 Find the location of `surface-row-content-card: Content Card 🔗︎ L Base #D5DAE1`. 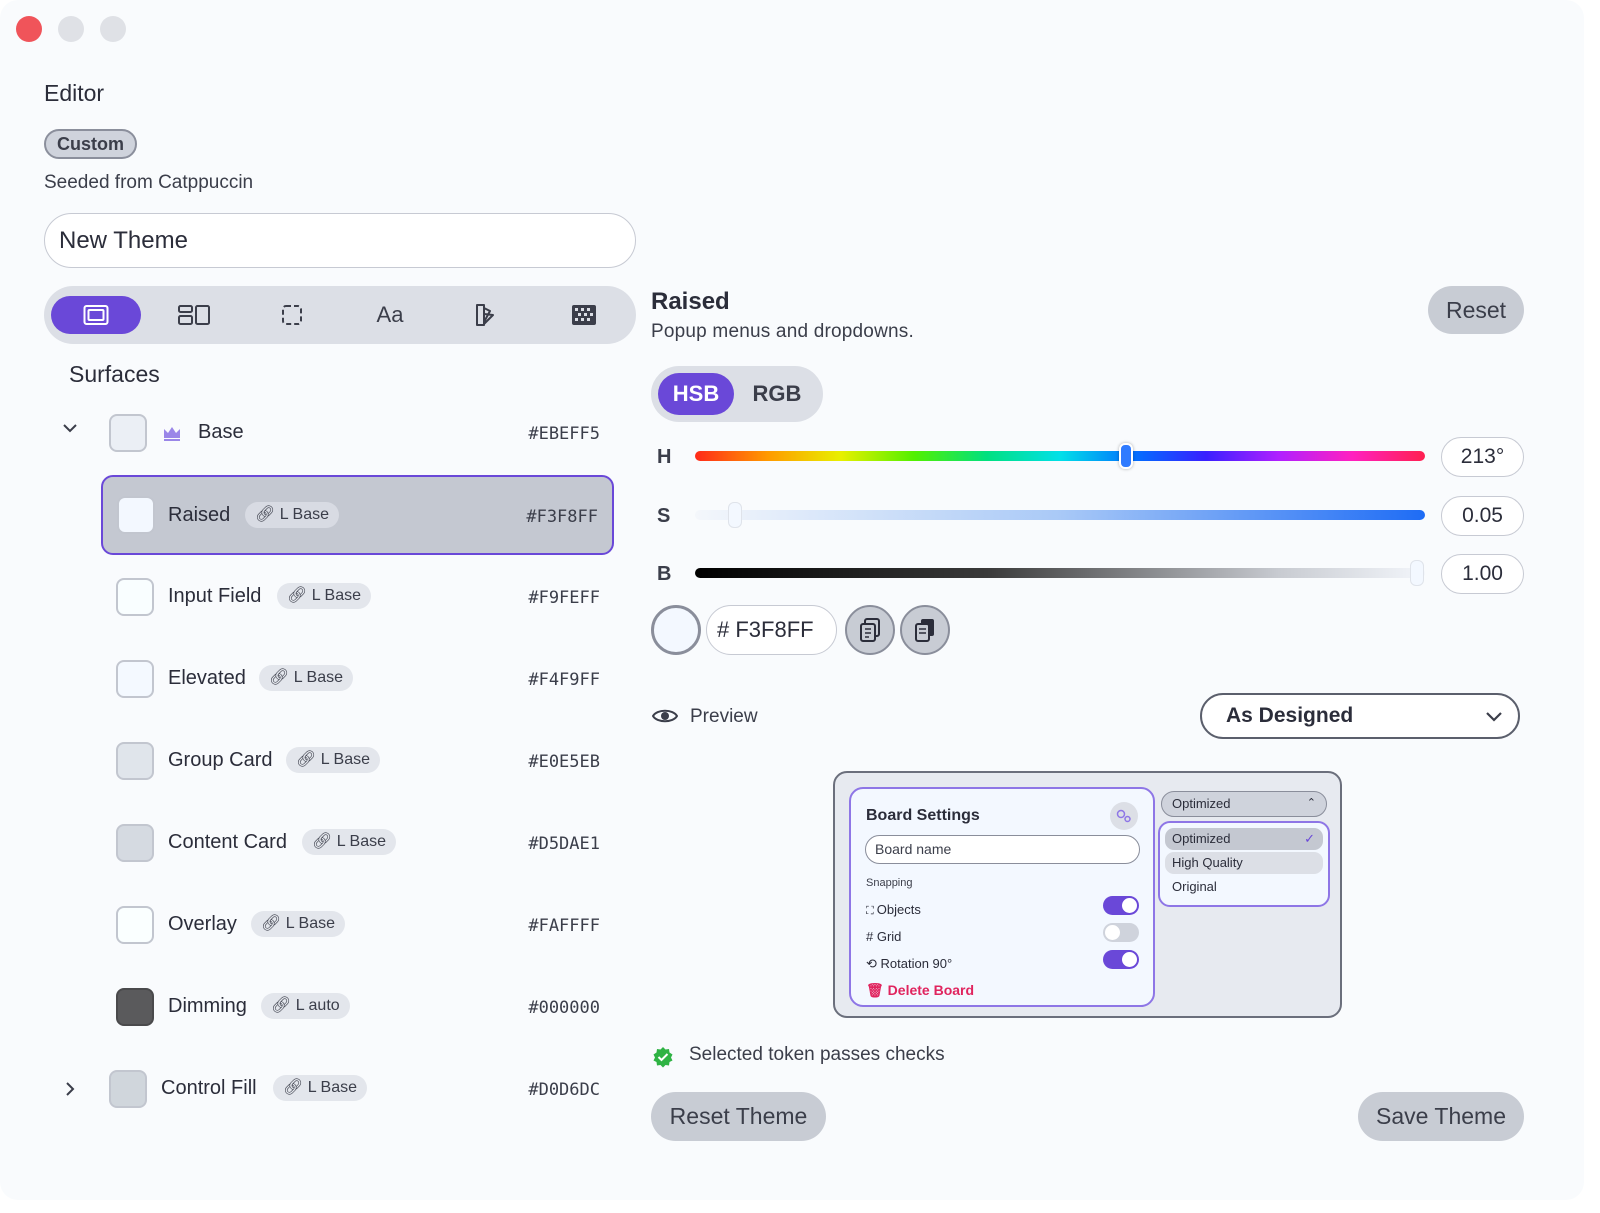

surface-row-content-card: Content Card 🔗︎ L Base #D5DAE1 is located at coordinates (357, 843).